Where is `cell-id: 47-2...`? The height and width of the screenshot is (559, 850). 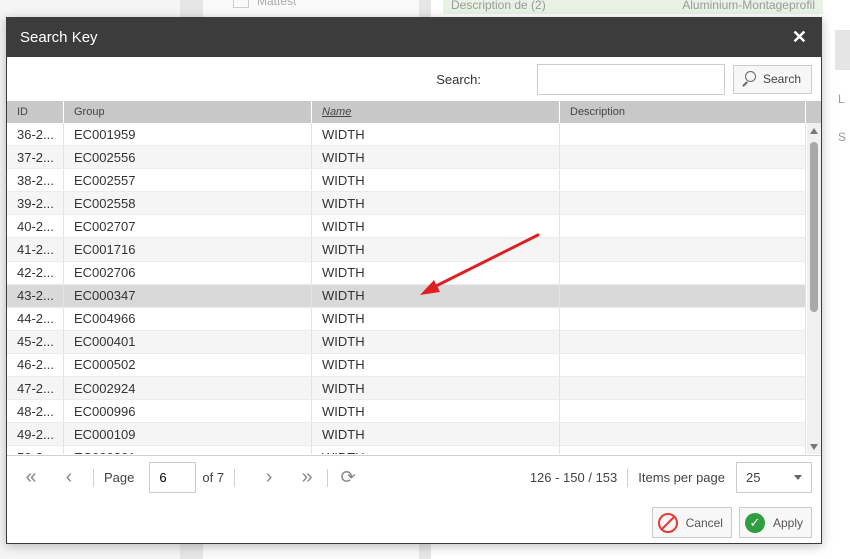 cell-id: 47-2... is located at coordinates (35, 388).